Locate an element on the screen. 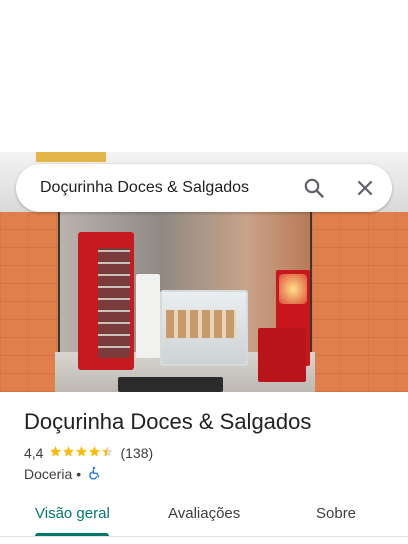 The height and width of the screenshot is (544, 408). place-title: Doçurinha Doces & Salgados is located at coordinates (168, 421).